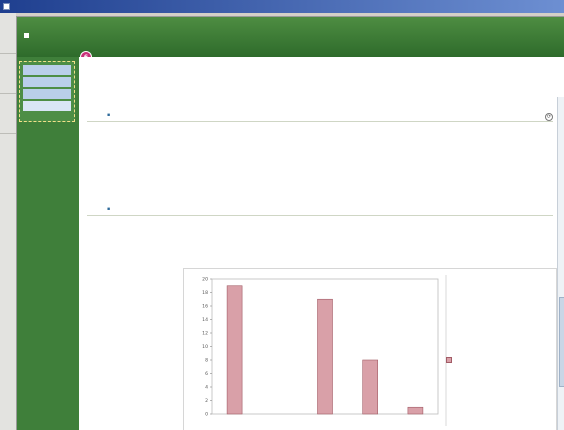 The image size is (564, 430). What do you see at coordinates (205, 347) in the screenshot?
I see `y-tick-label: 10` at bounding box center [205, 347].